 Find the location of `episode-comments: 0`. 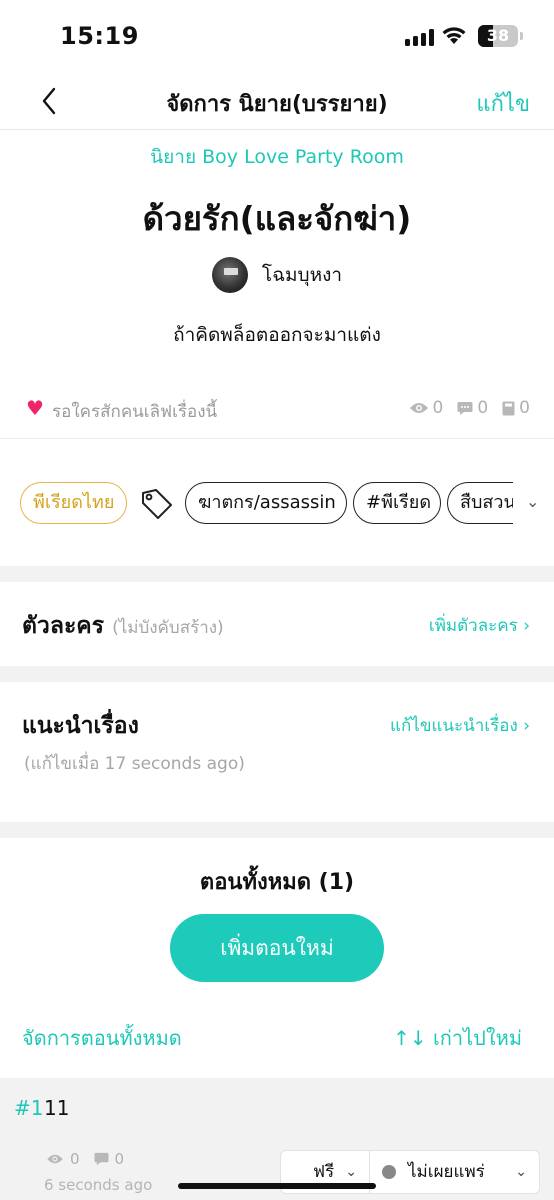

episode-comments: 0 is located at coordinates (119, 1159).